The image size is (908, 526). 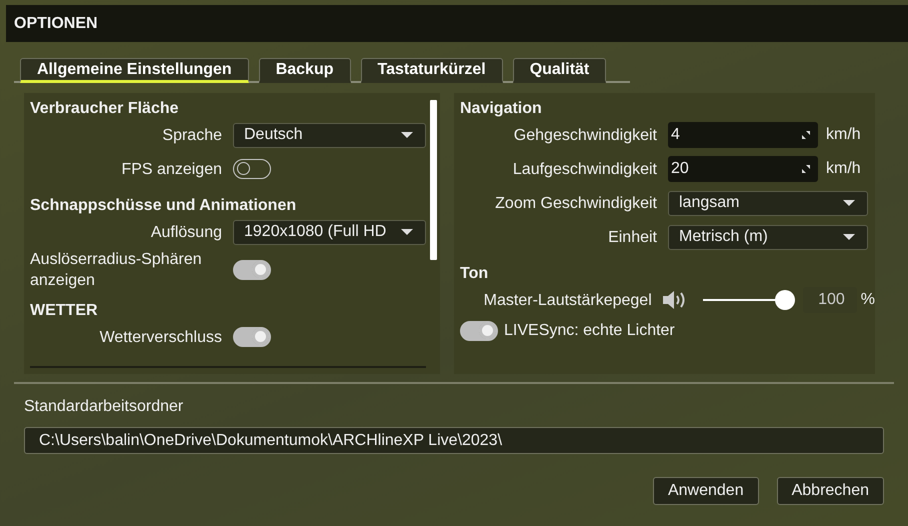 What do you see at coordinates (186, 232) in the screenshot?
I see `setting-label: Auflösung` at bounding box center [186, 232].